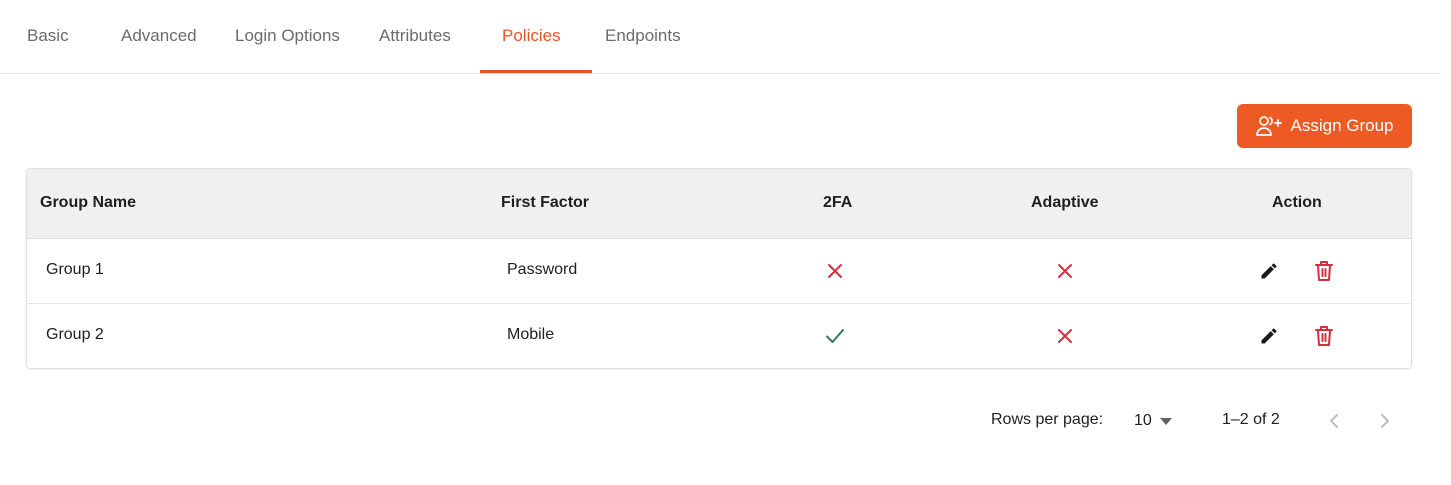 This screenshot has height=485, width=1451. Describe the element at coordinates (531, 334) in the screenshot. I see `first-factor-cell: Mobile` at that location.